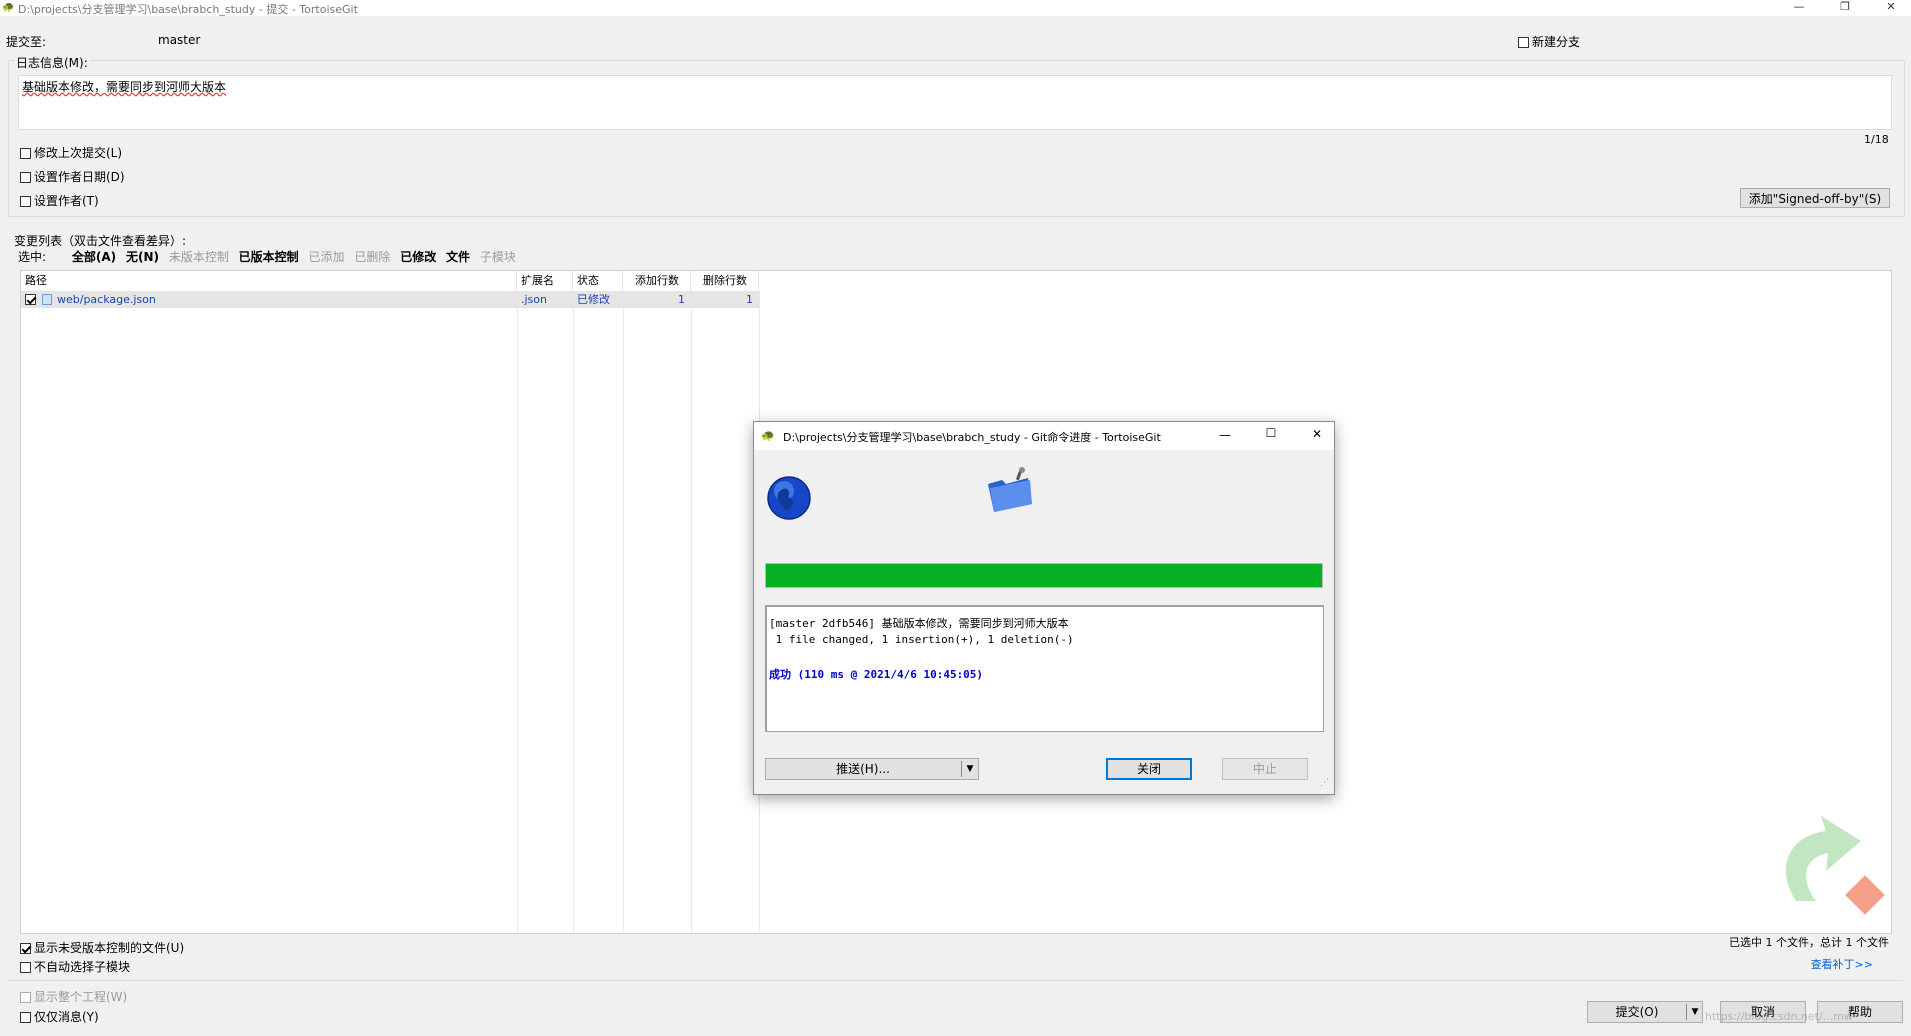  What do you see at coordinates (32, 257) in the screenshot?
I see `filter-select-label: 选中:` at bounding box center [32, 257].